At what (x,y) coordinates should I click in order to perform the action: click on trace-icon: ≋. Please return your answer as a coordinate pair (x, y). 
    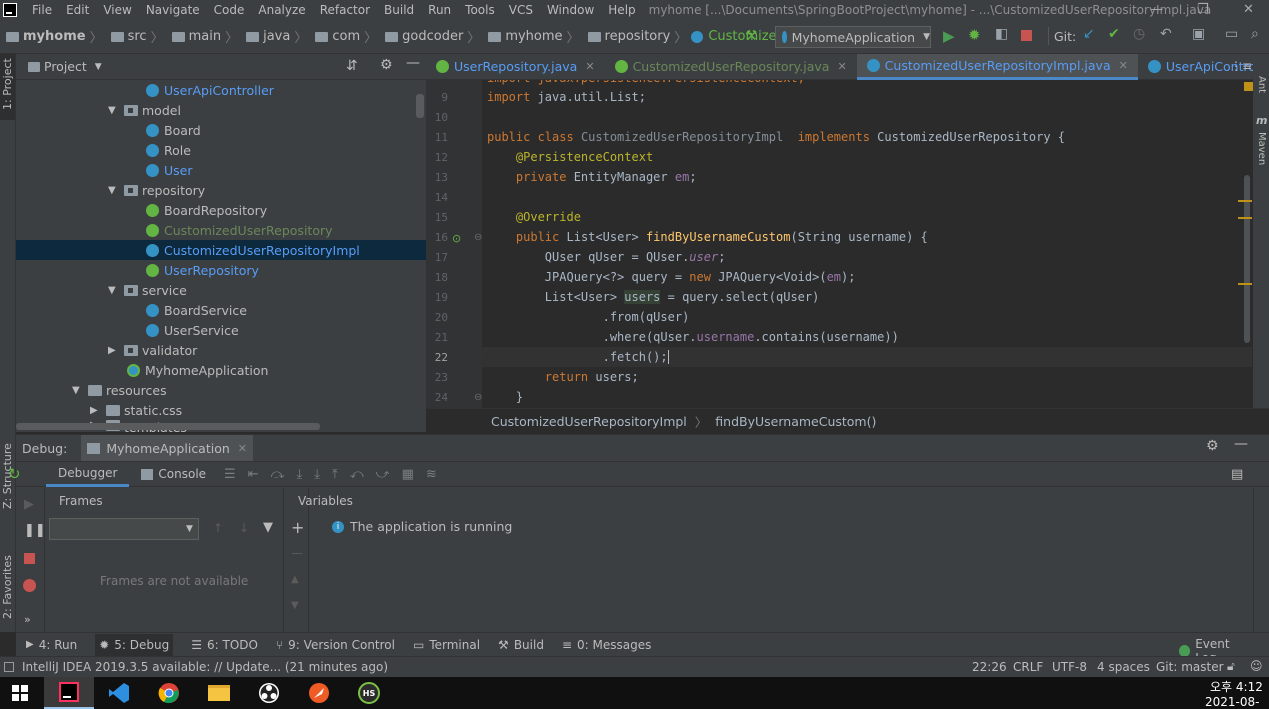
    Looking at the image, I should click on (431, 474).